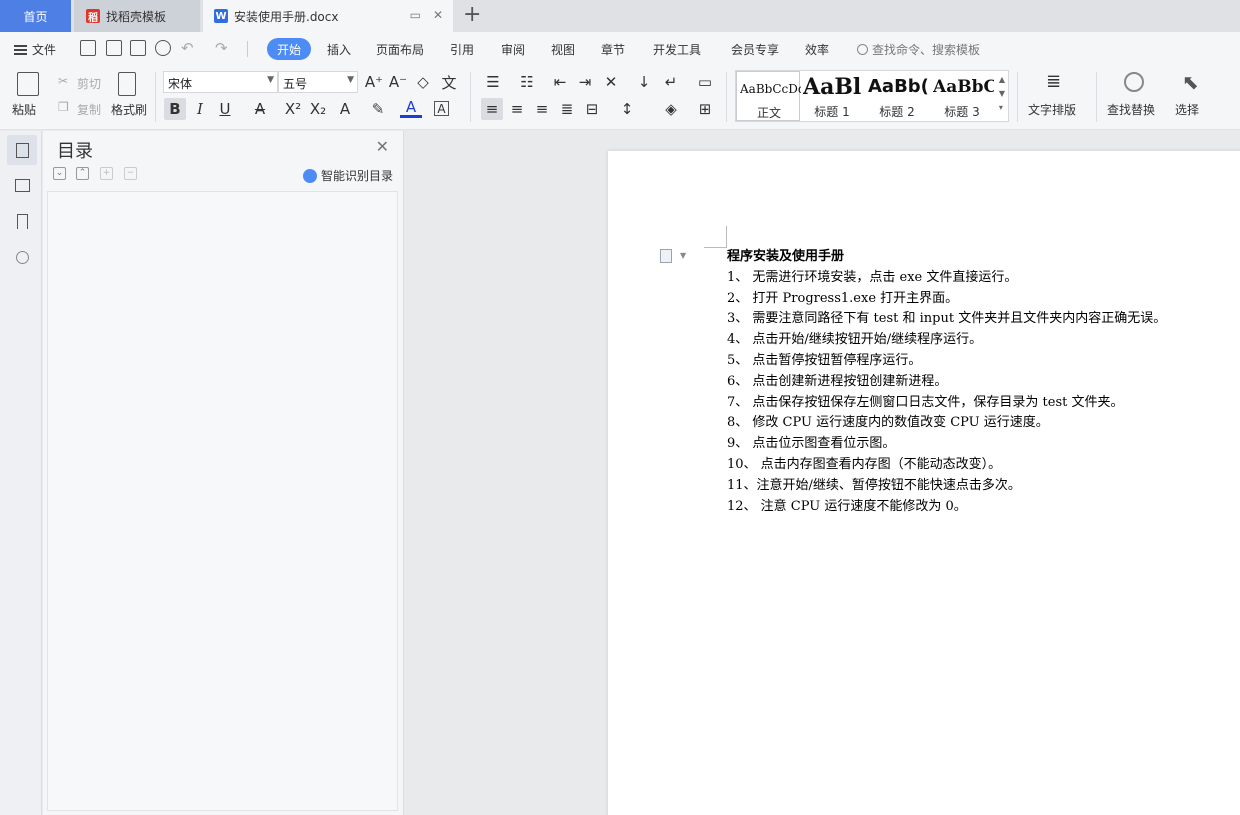 The width and height of the screenshot is (1240, 815). Describe the element at coordinates (339, 49) in the screenshot. I see `menu-tab-insert: 插入` at that location.